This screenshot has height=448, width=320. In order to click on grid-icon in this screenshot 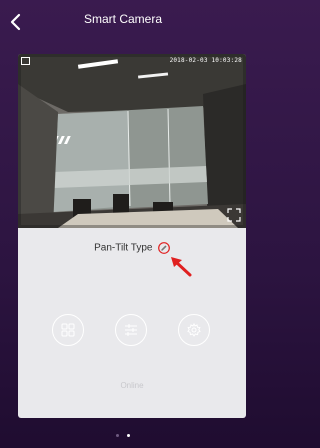, I will do `click(68, 330)`.